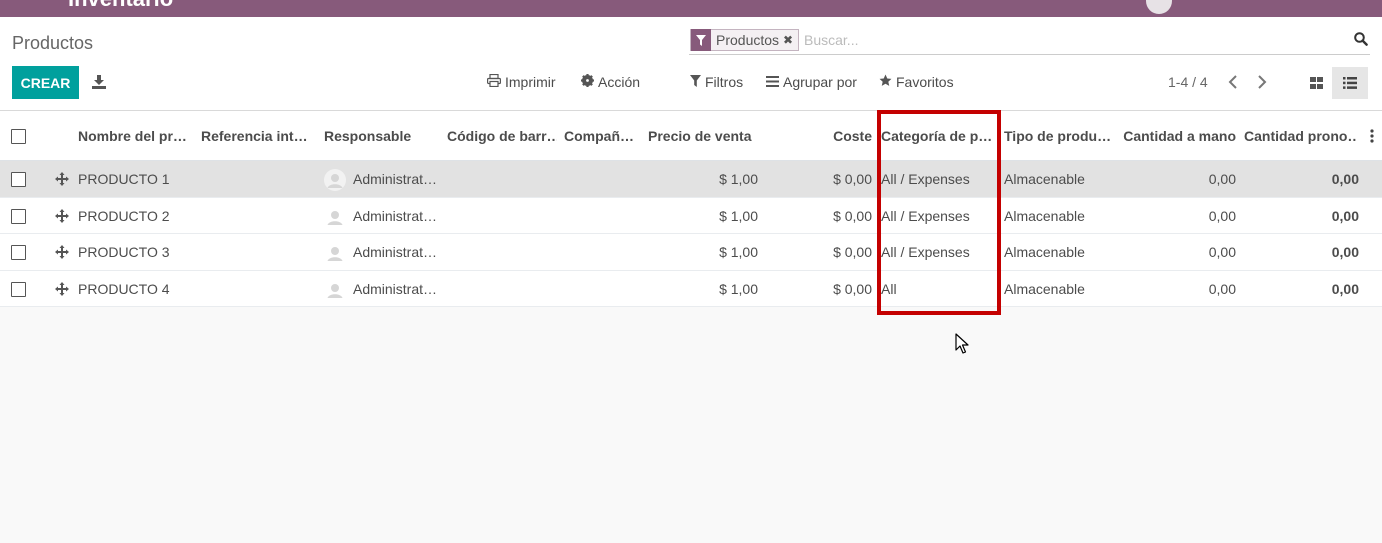  I want to click on group-by-label: Agrupar por, so click(820, 82).